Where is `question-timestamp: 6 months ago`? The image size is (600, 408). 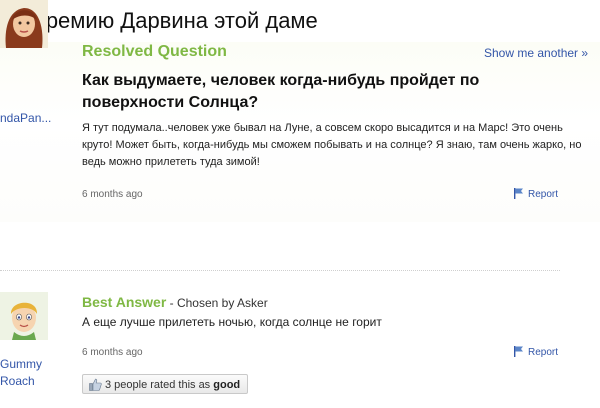 question-timestamp: 6 months ago is located at coordinates (112, 194).